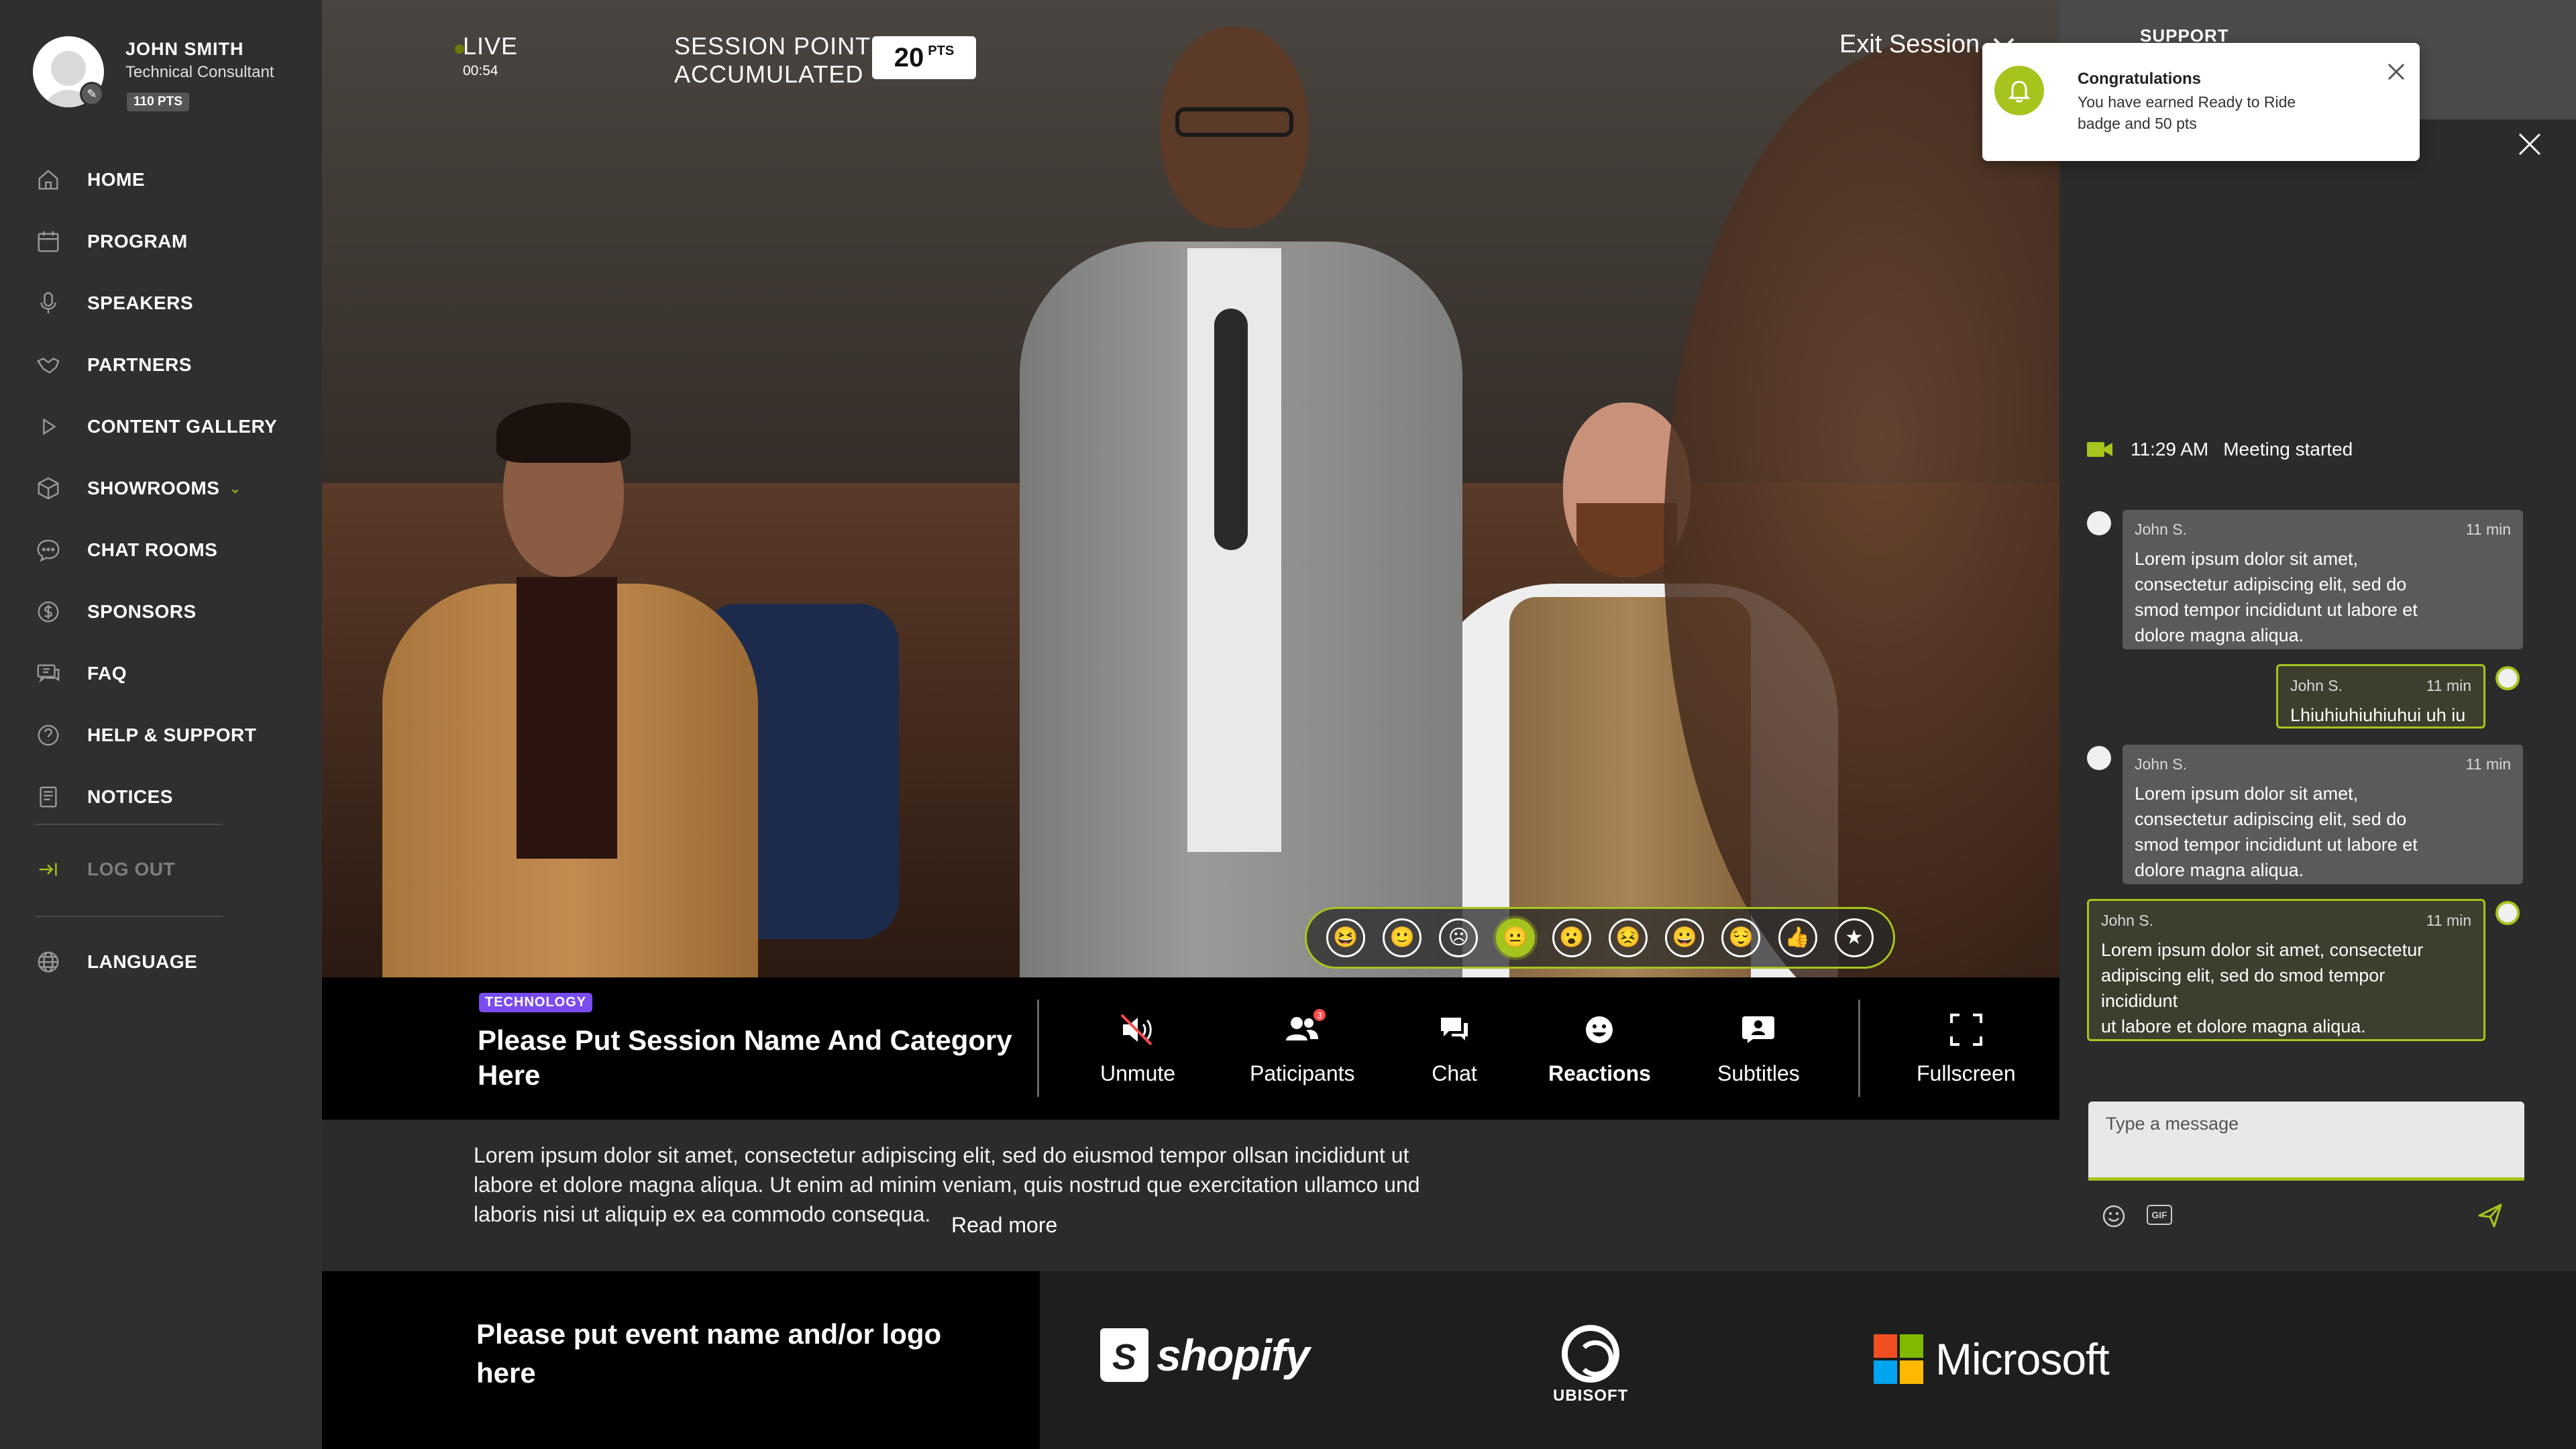 The image size is (2576, 1449). I want to click on chevron-down-icon: ⌄, so click(235, 488).